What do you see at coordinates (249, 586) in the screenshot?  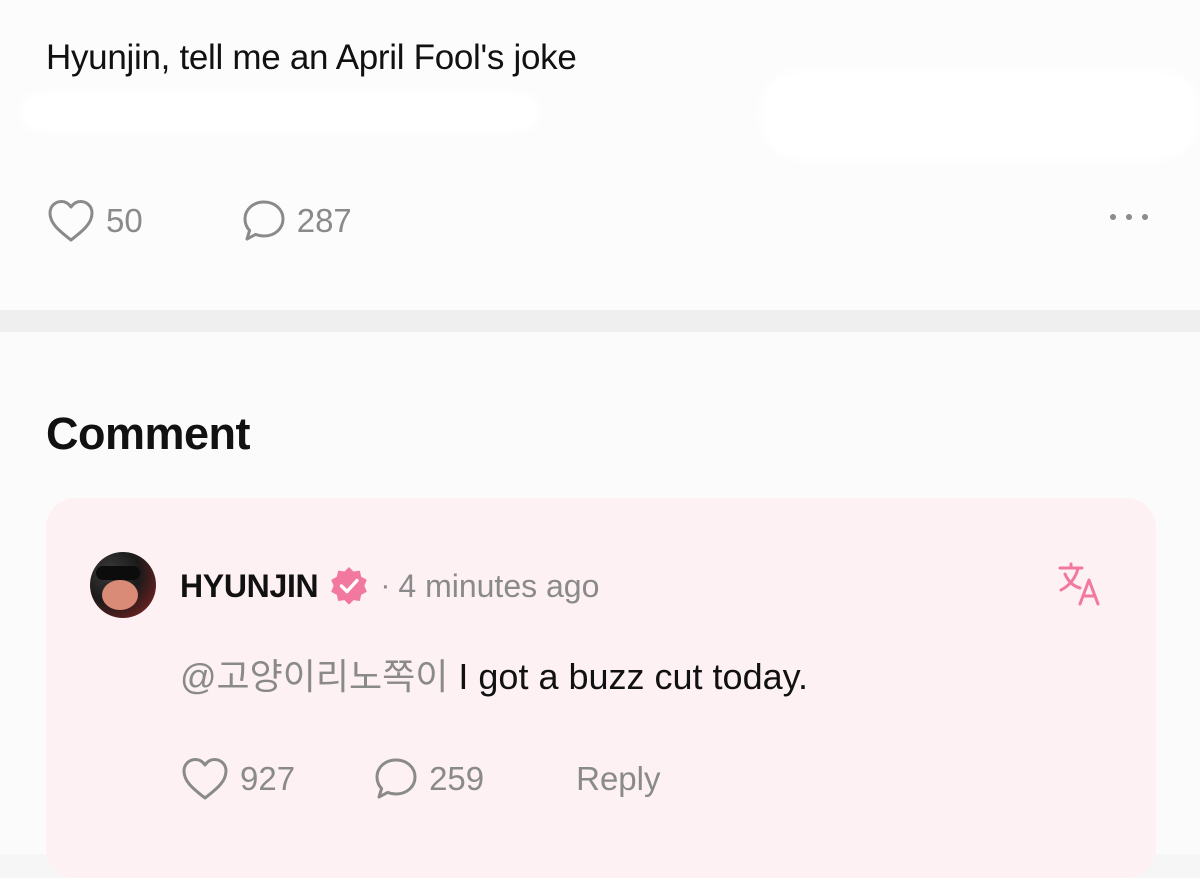 I see `comment-author: HYUNJIN` at bounding box center [249, 586].